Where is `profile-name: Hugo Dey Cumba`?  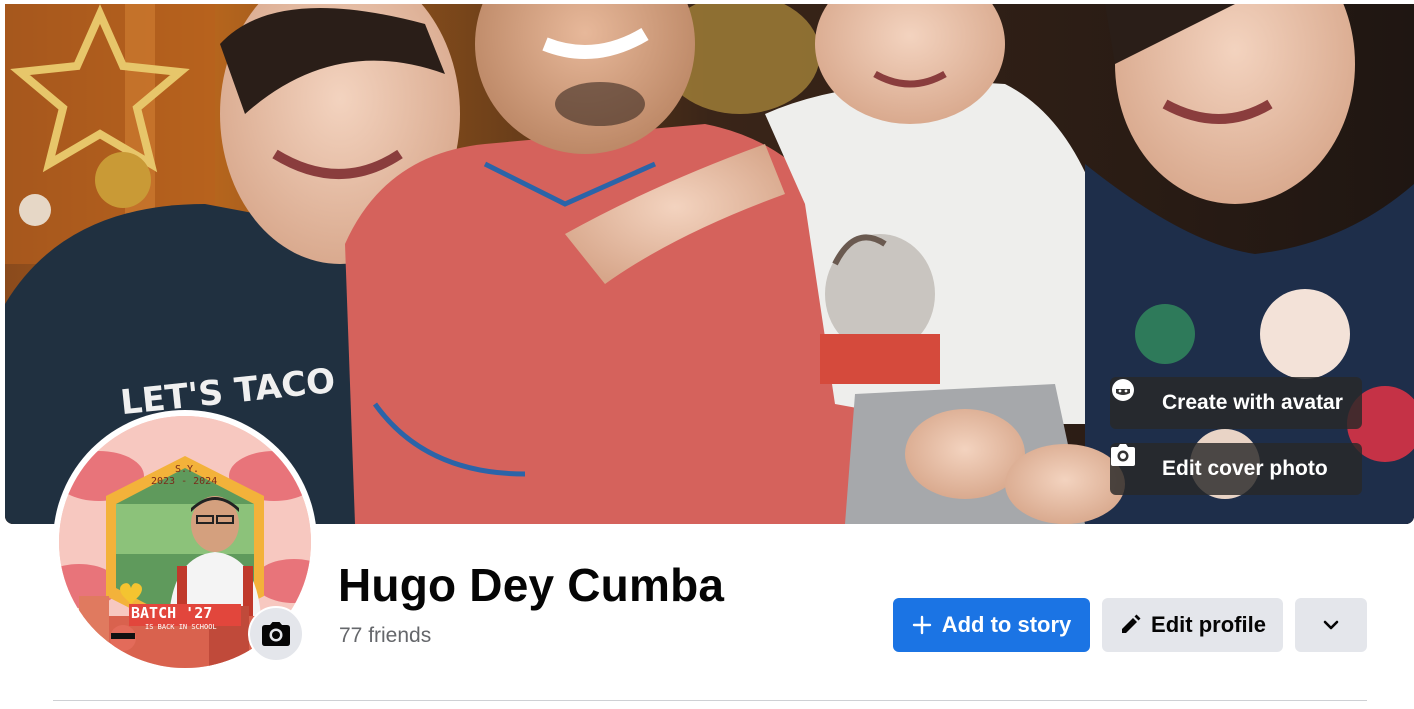 profile-name: Hugo Dey Cumba is located at coordinates (531, 585).